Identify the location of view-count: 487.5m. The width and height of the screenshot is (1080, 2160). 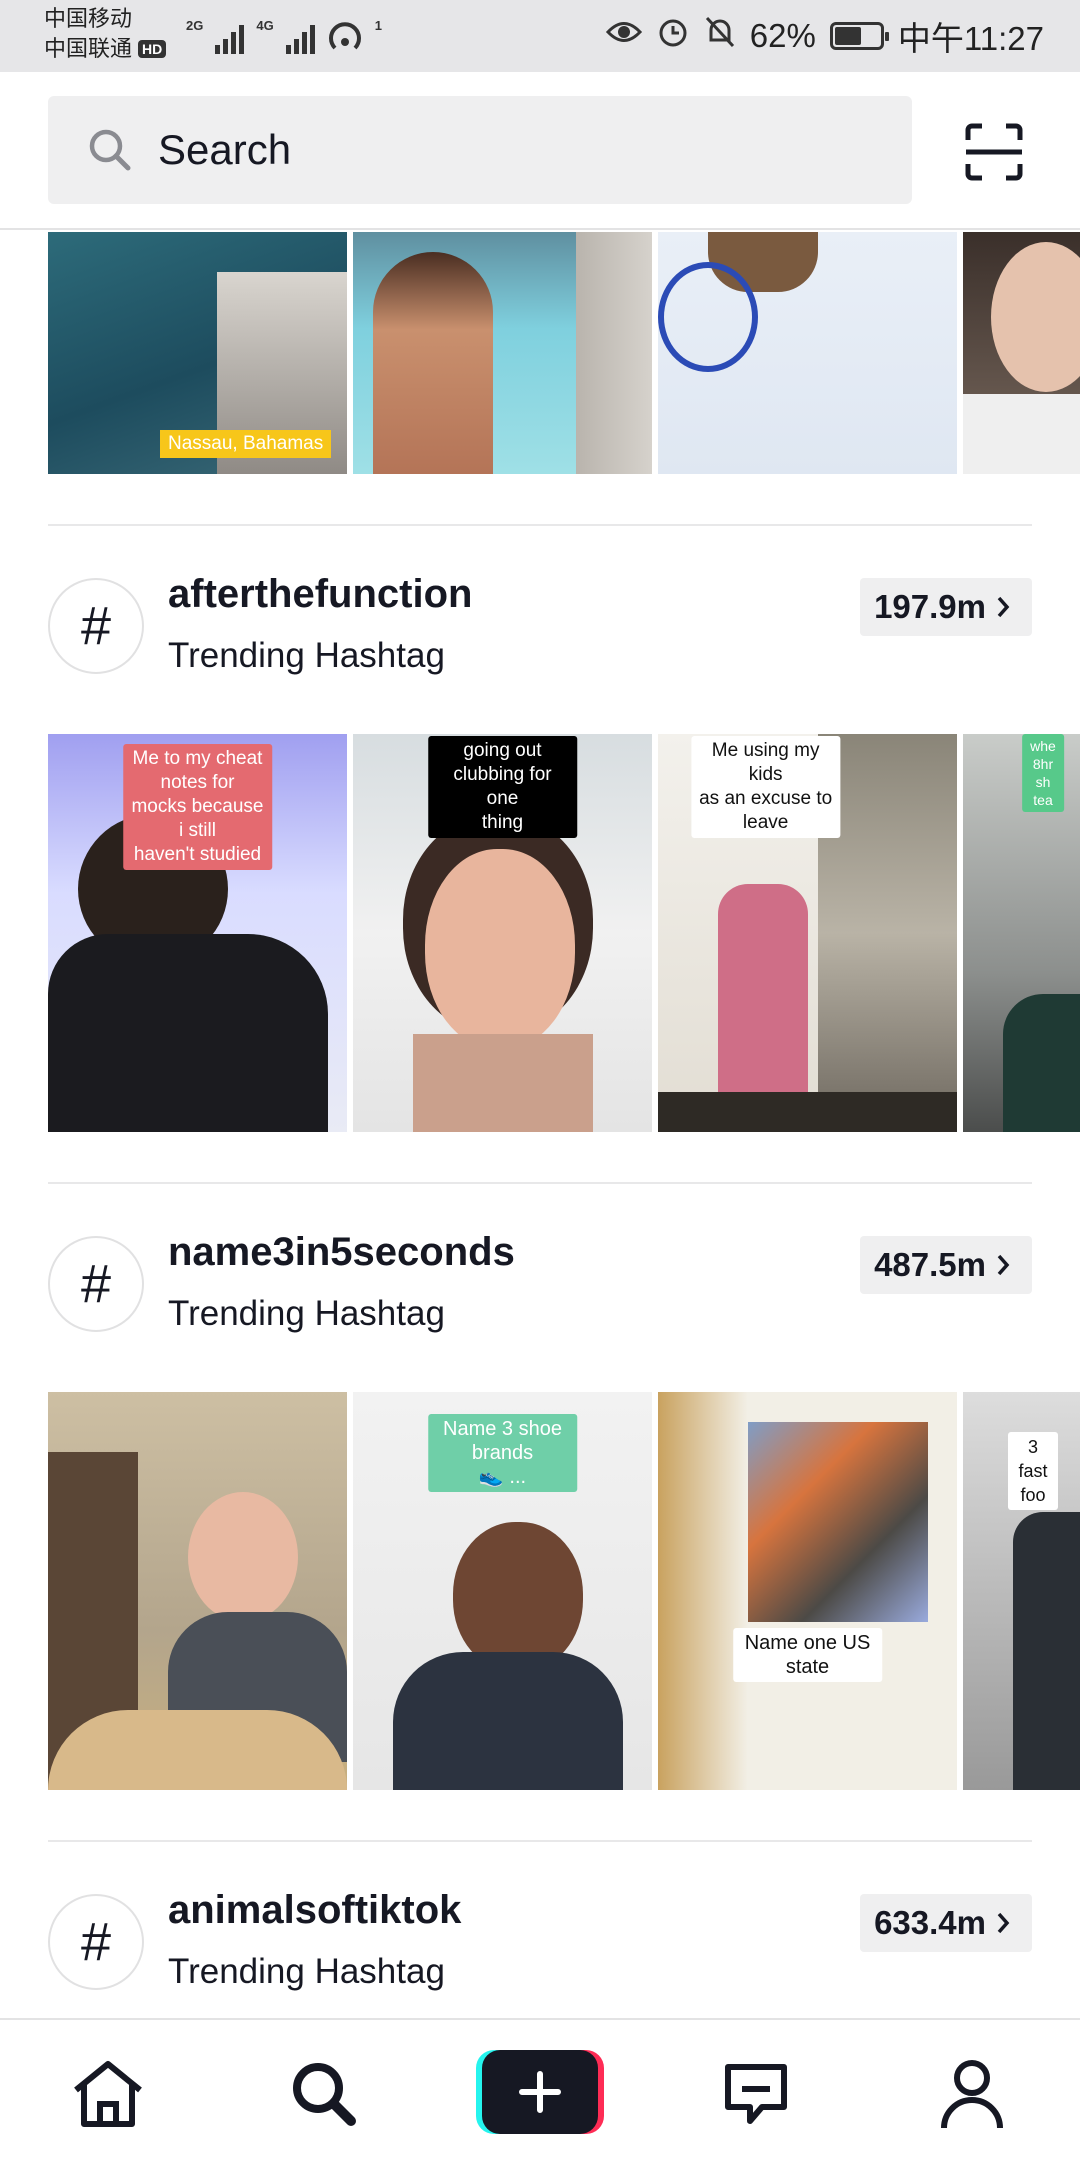
(930, 1264).